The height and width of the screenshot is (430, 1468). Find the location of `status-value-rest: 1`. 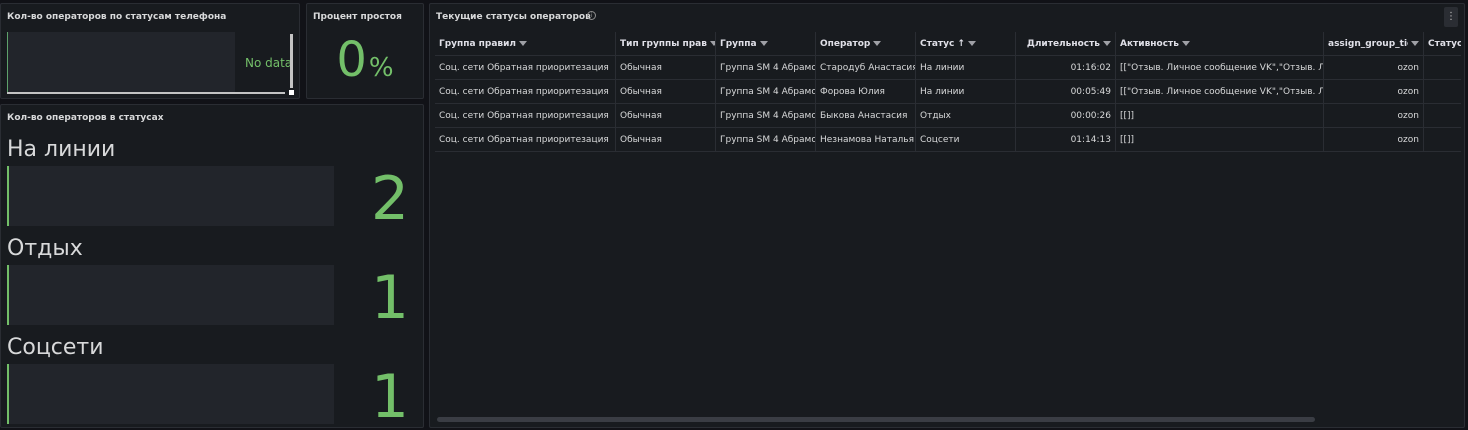

status-value-rest: 1 is located at coordinates (389, 298).